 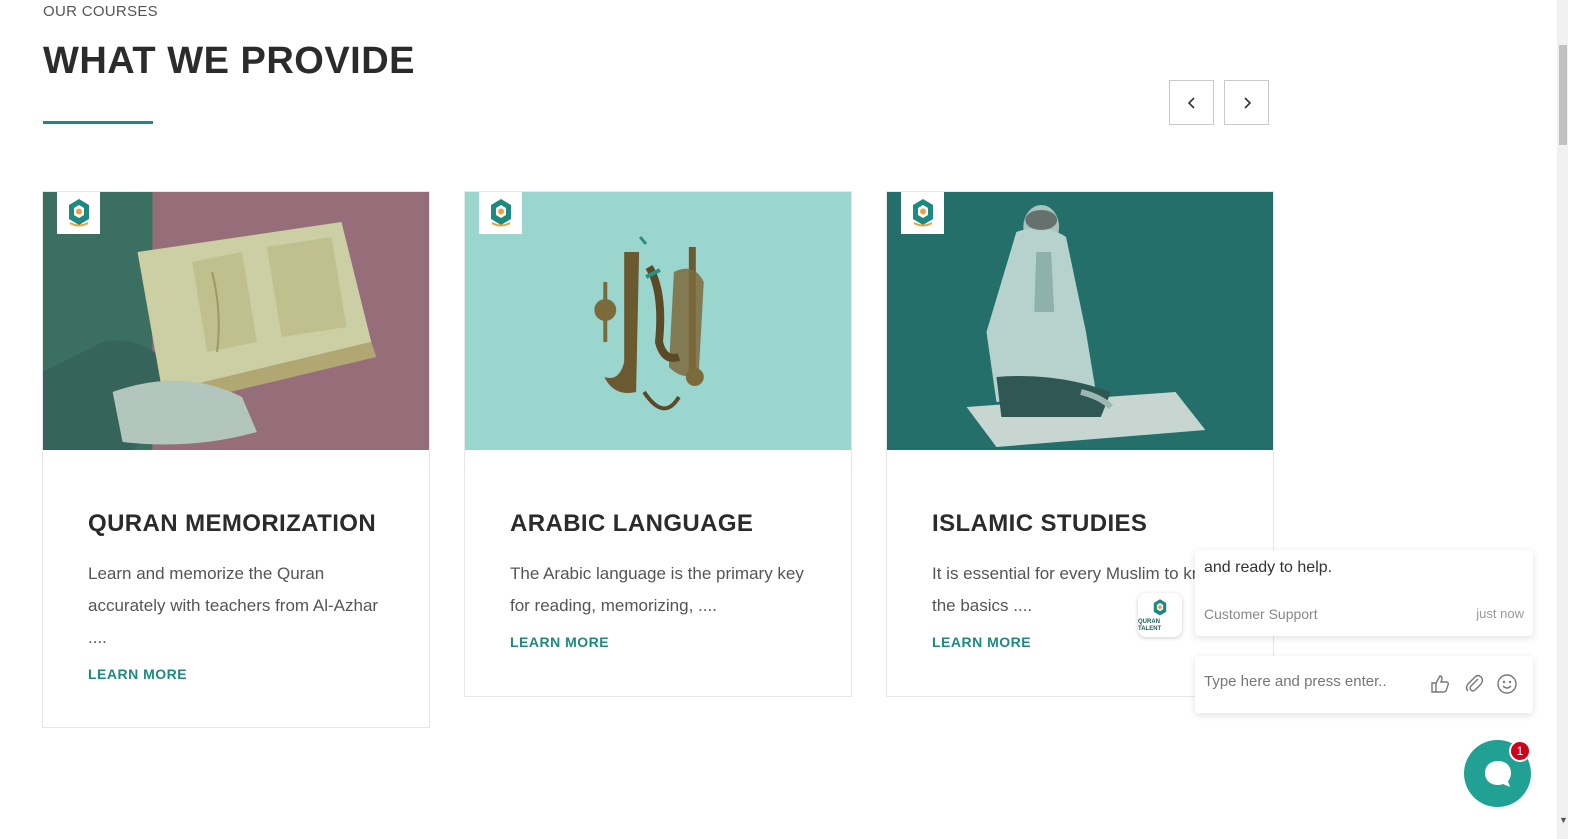 What do you see at coordinates (658, 321) in the screenshot?
I see `course-image-arabic` at bounding box center [658, 321].